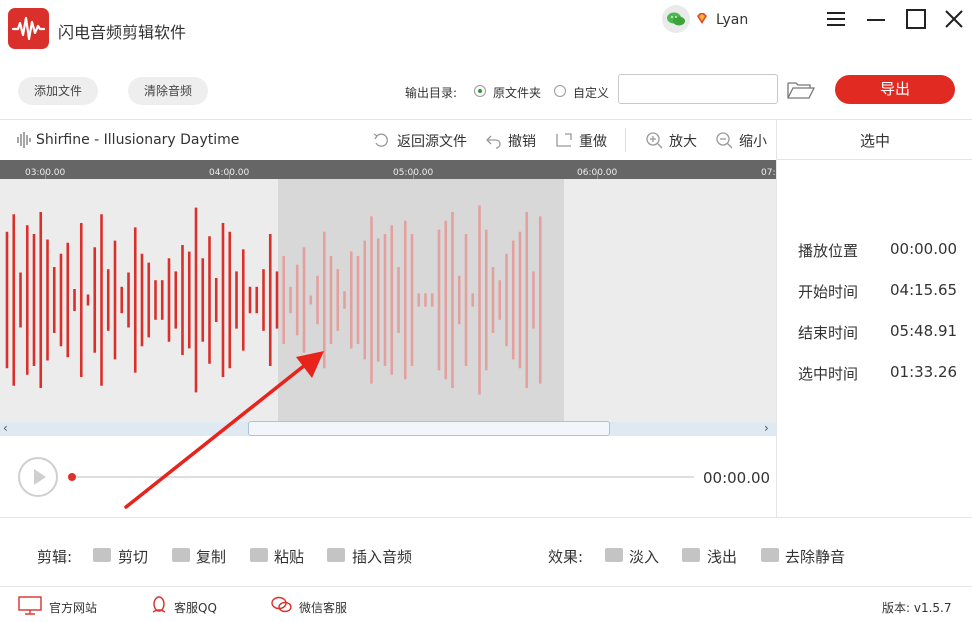 Image resolution: width=972 pixels, height=622 pixels. What do you see at coordinates (281, 605) in the screenshot?
I see `wechat-support-icon` at bounding box center [281, 605].